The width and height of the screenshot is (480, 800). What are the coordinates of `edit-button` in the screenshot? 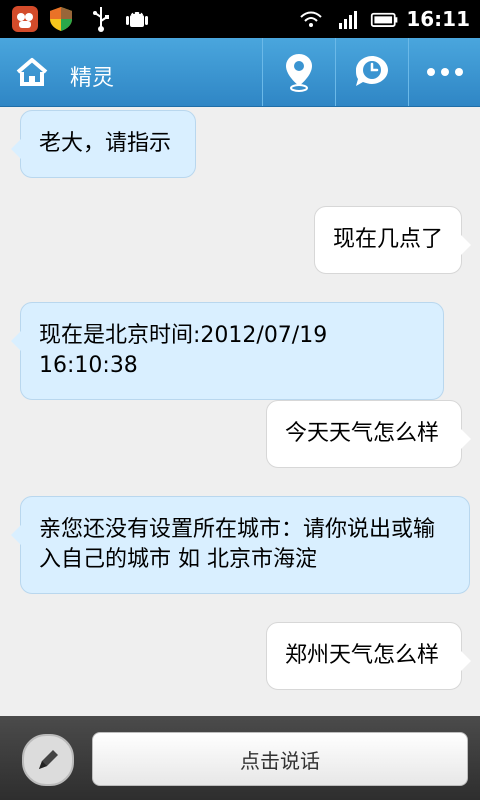 It's located at (48, 760).